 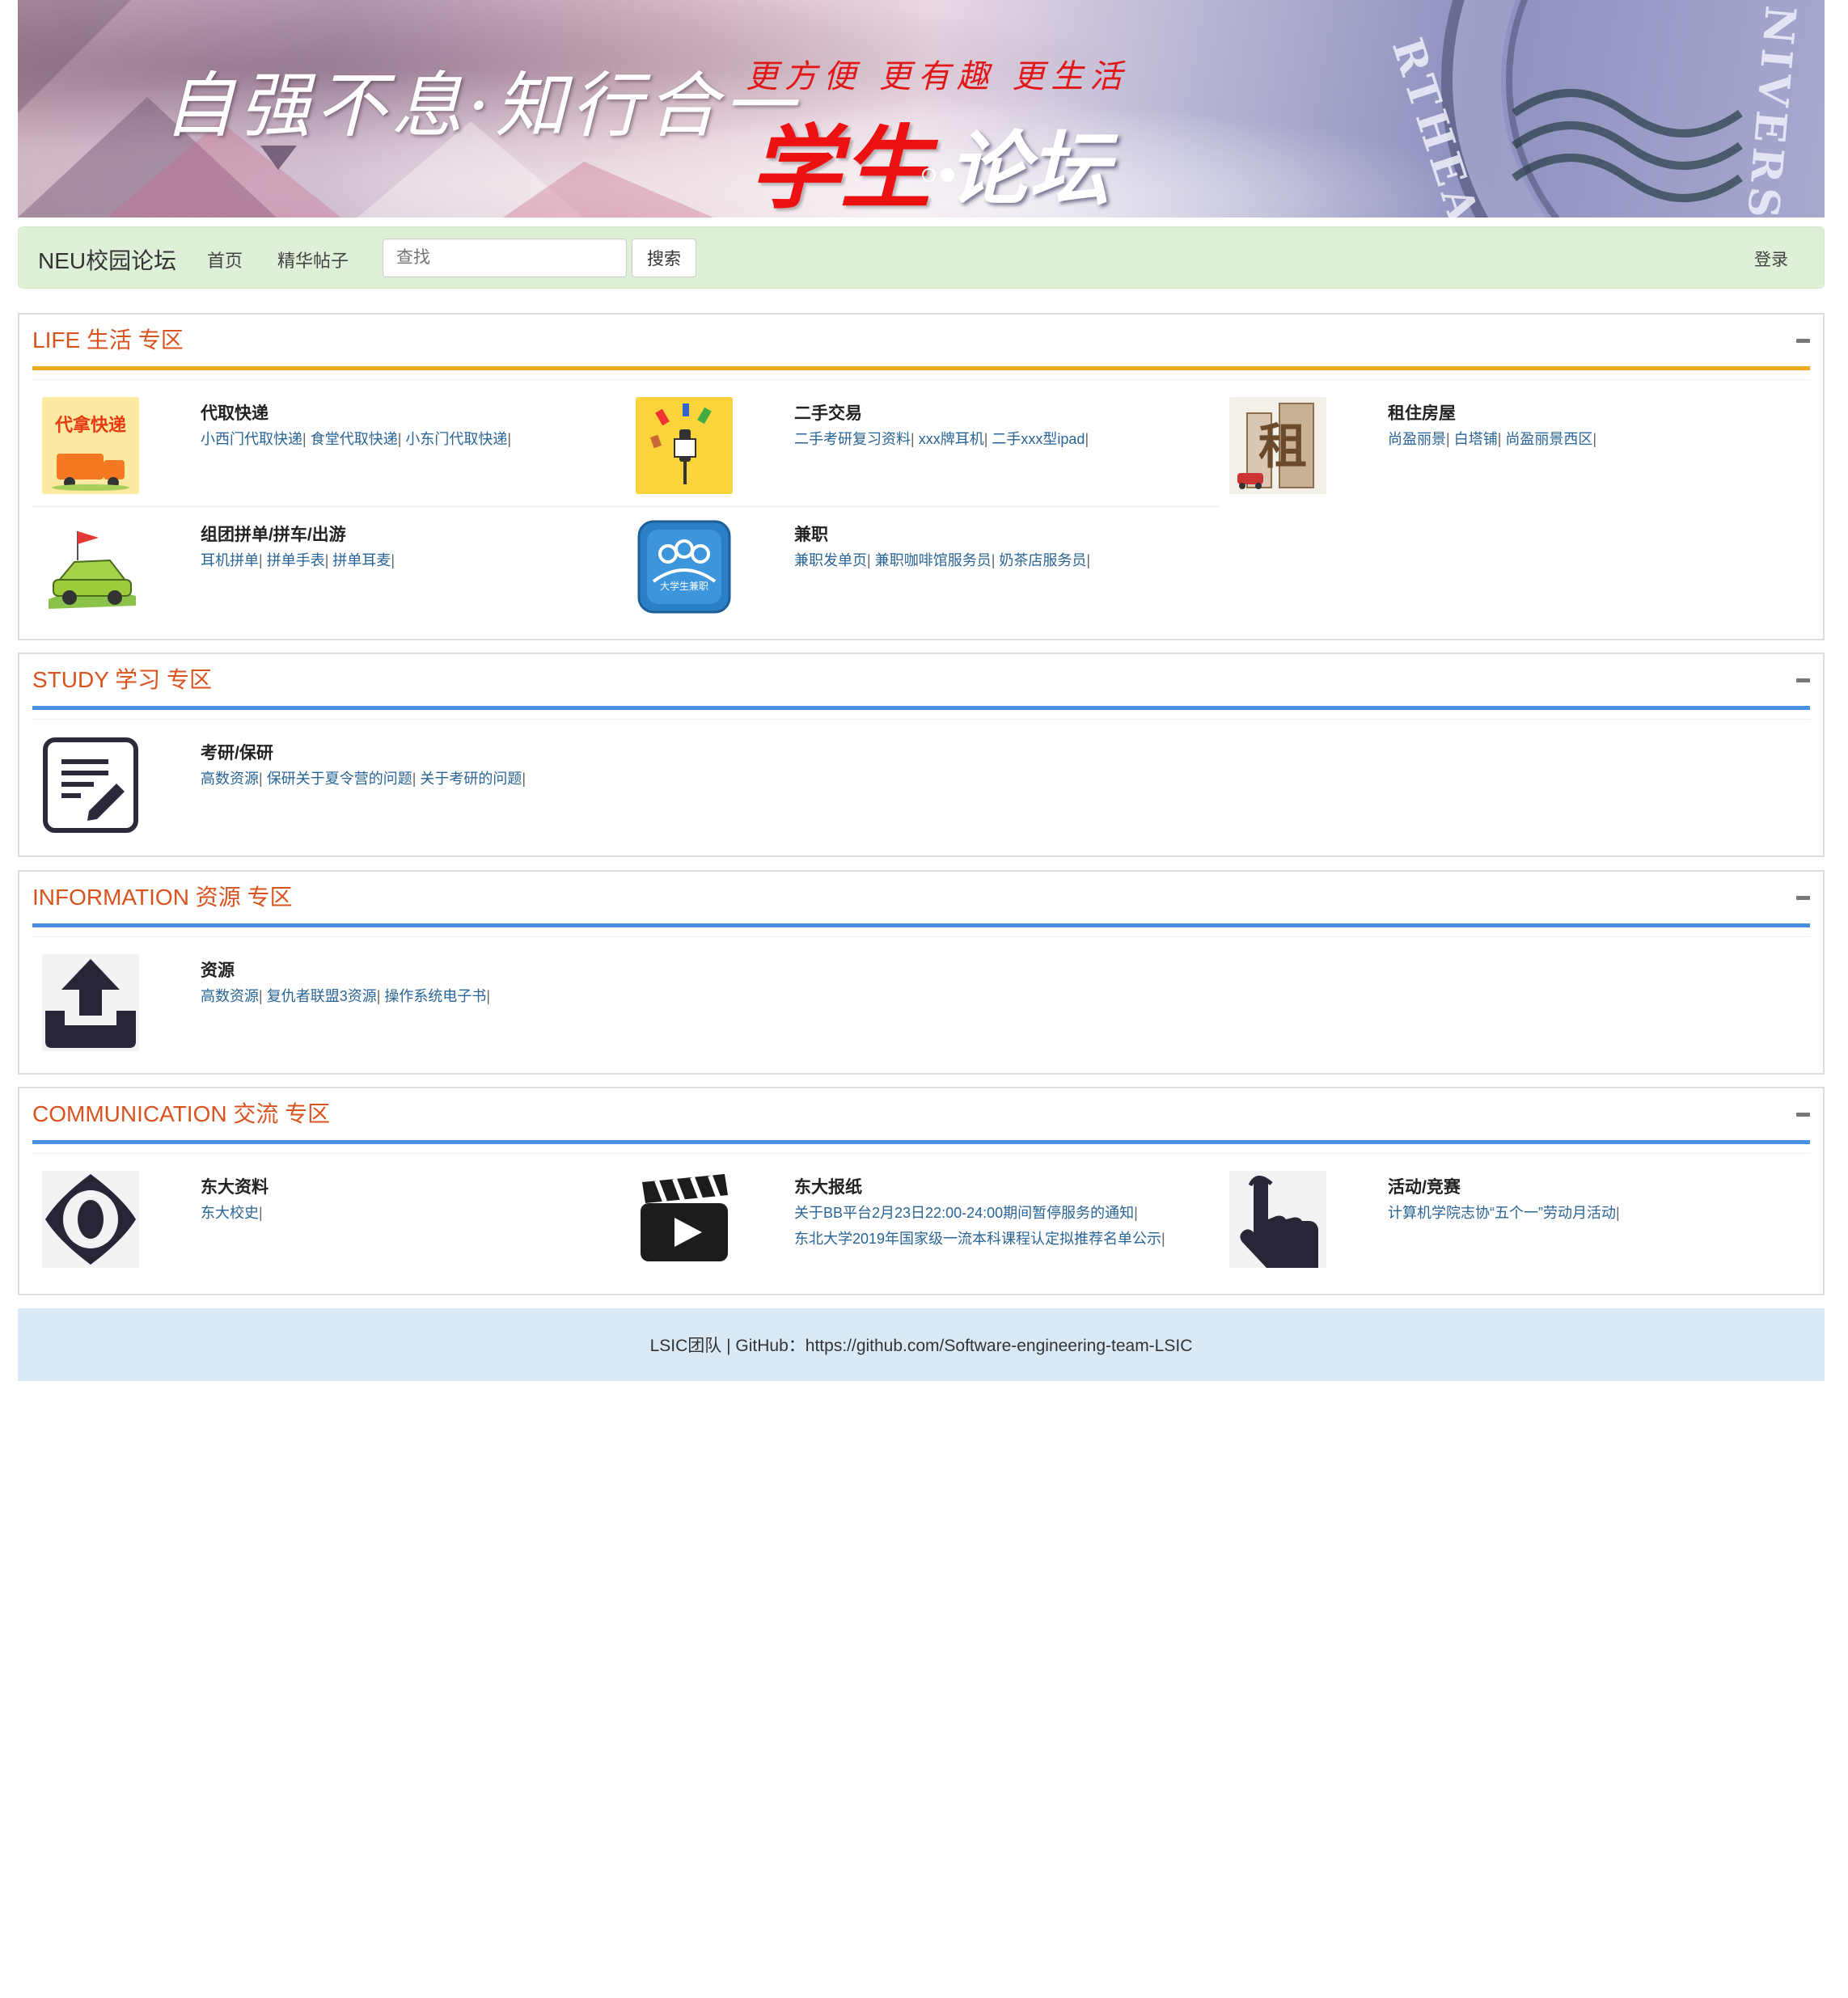 I want to click on board-name: 东大资料, so click(x=235, y=1186).